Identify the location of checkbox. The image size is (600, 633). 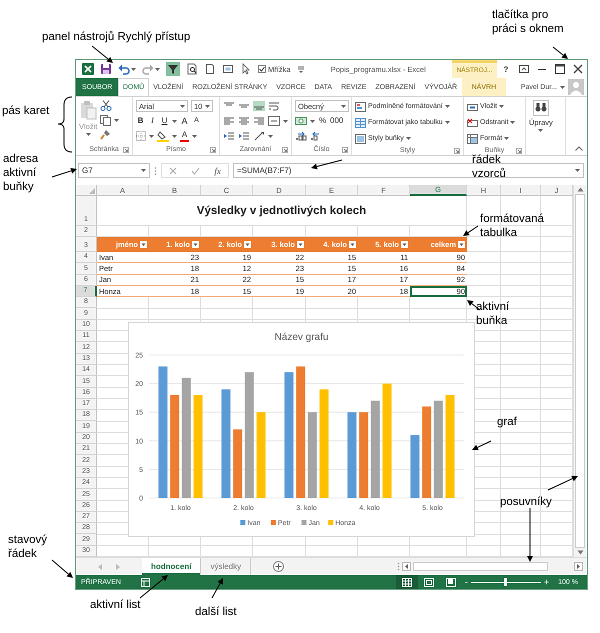
(262, 69).